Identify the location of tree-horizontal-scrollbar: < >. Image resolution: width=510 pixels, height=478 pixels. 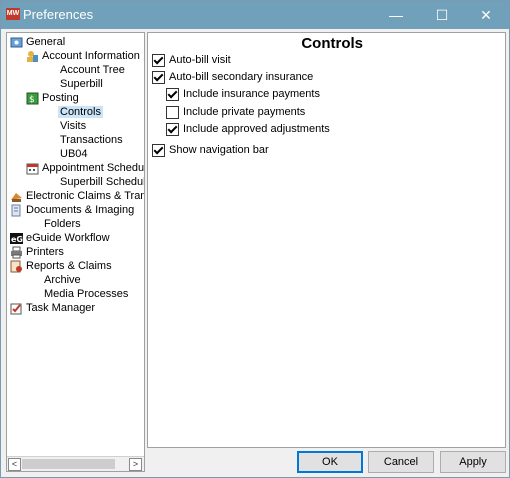
(75, 463).